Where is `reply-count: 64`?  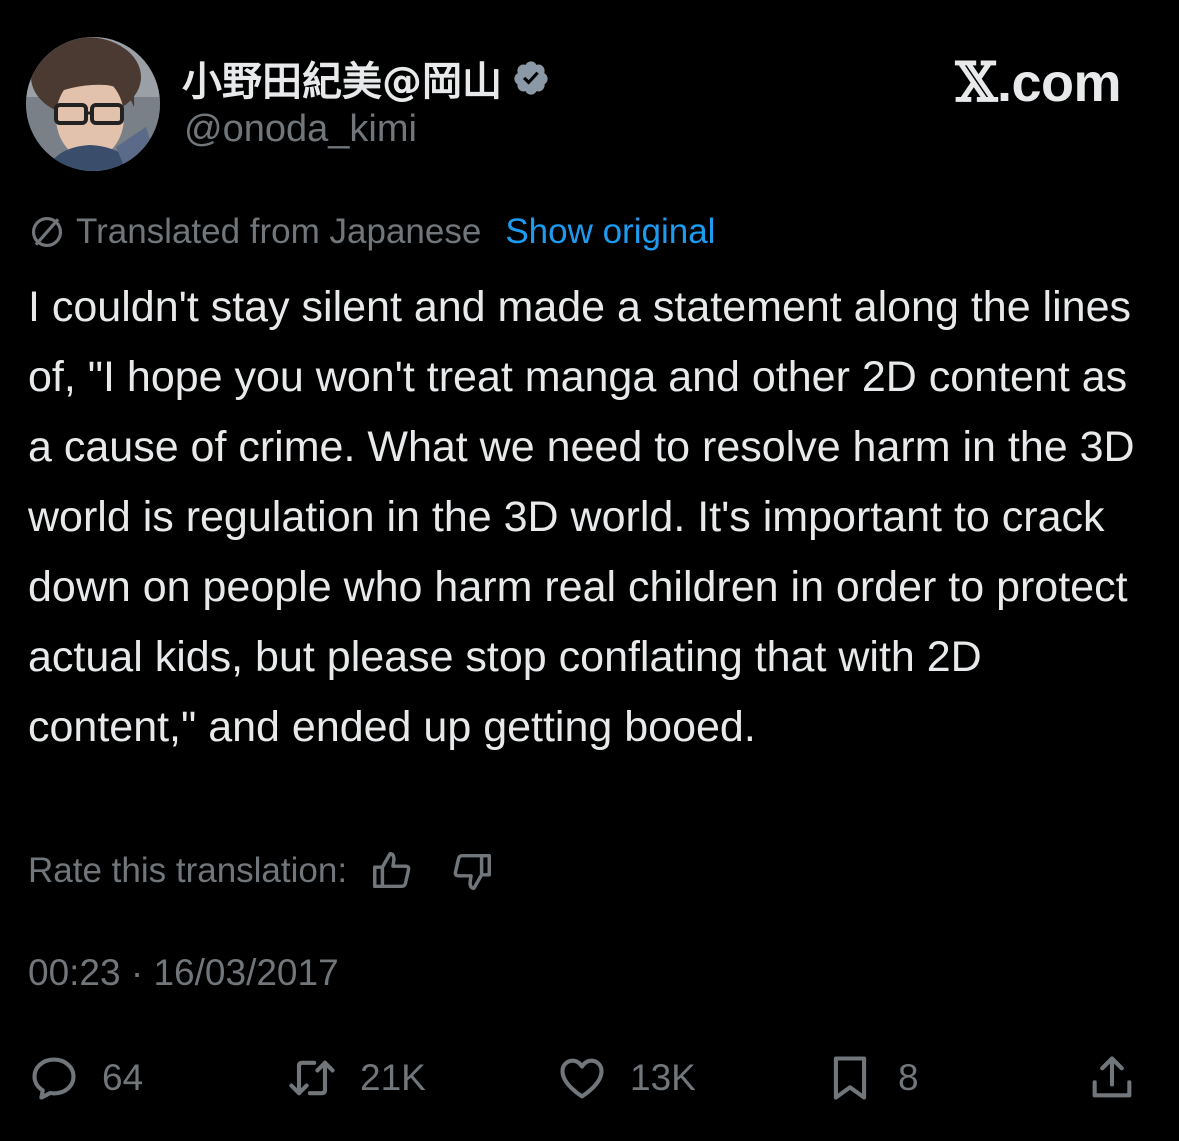
reply-count: 64 is located at coordinates (123, 1077).